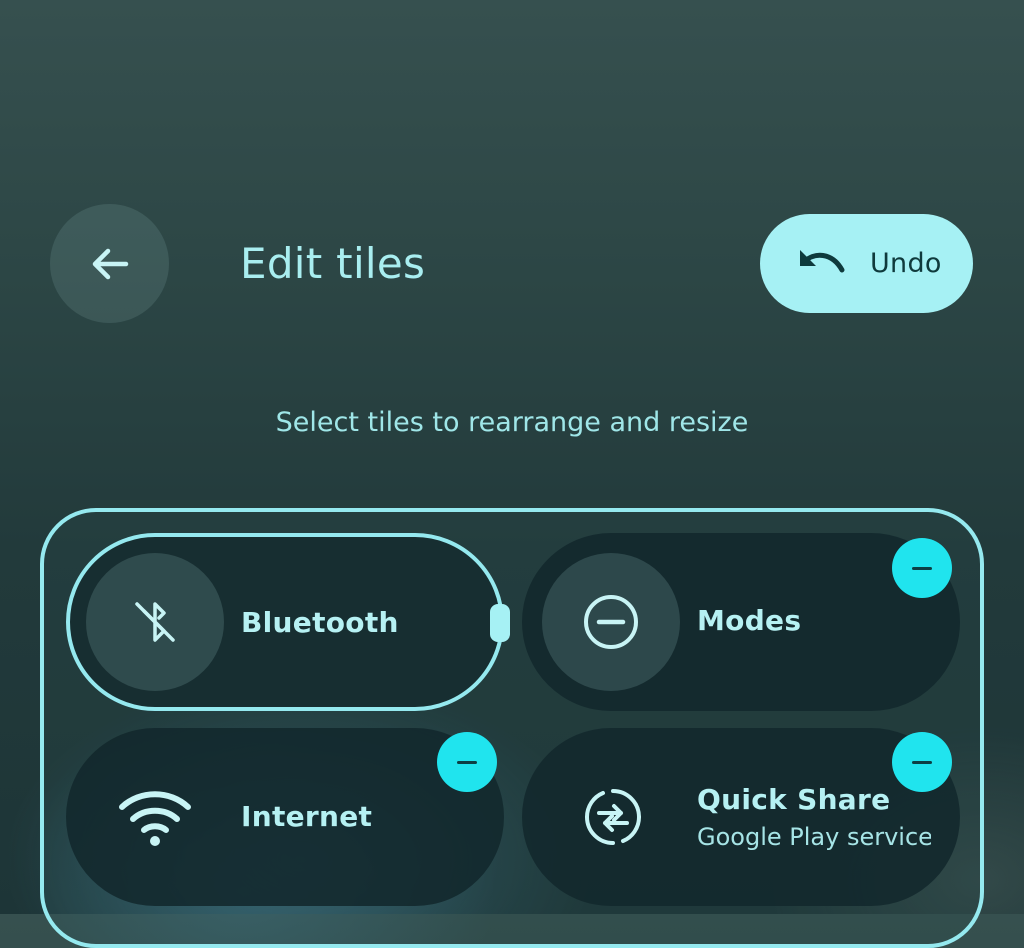  Describe the element at coordinates (906, 263) in the screenshot. I see `undo-label: Undo` at that location.